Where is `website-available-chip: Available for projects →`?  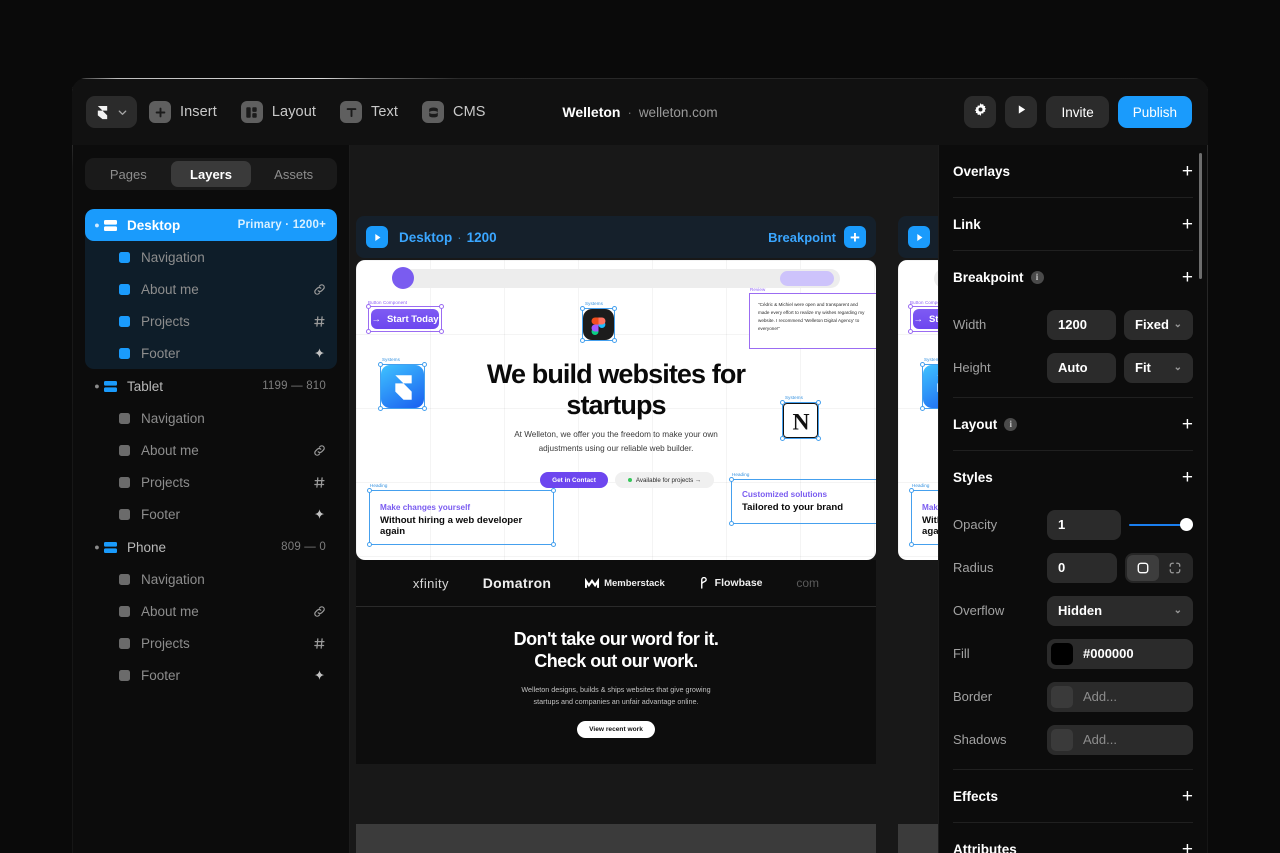 website-available-chip: Available for projects → is located at coordinates (664, 480).